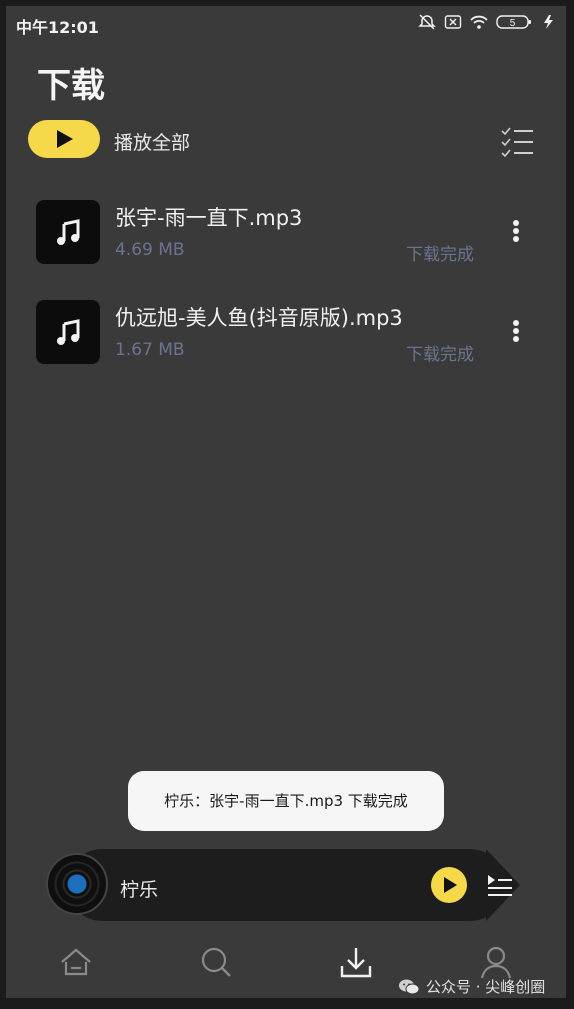  I want to click on file-size: 4.69 MB, so click(150, 250).